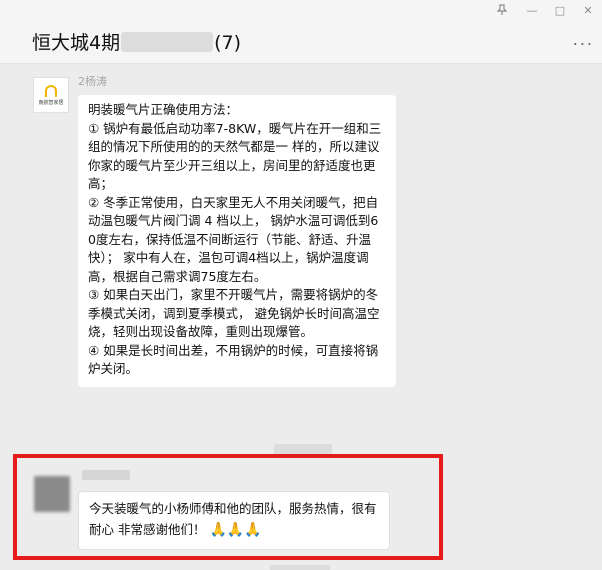 The width and height of the screenshot is (602, 570). I want to click on sender-name: 2杨涛, so click(92, 81).